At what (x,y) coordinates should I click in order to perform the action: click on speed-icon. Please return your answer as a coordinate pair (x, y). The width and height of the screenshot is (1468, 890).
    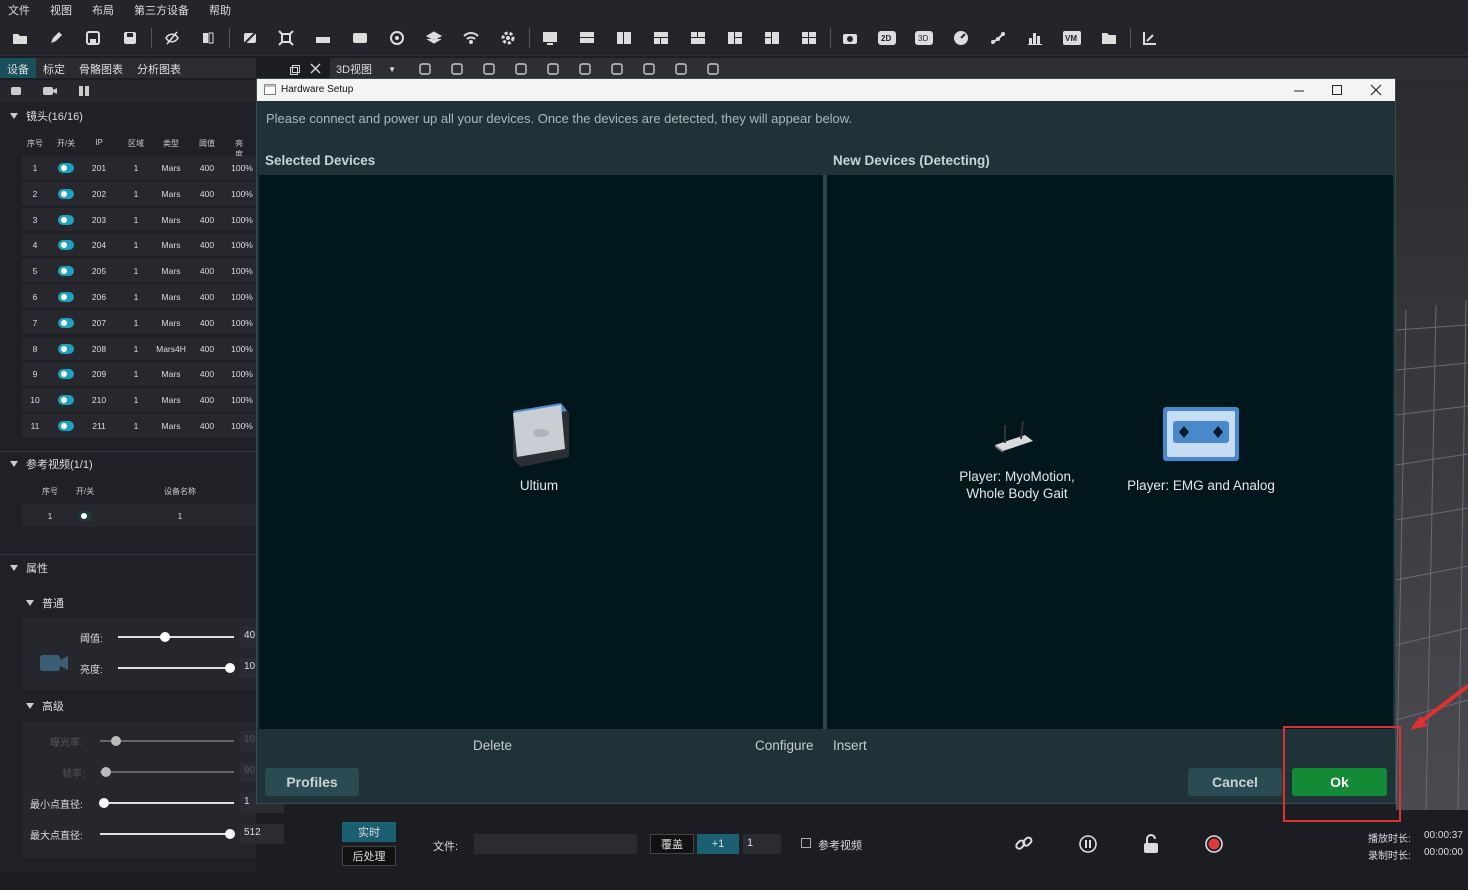
    Looking at the image, I should click on (961, 38).